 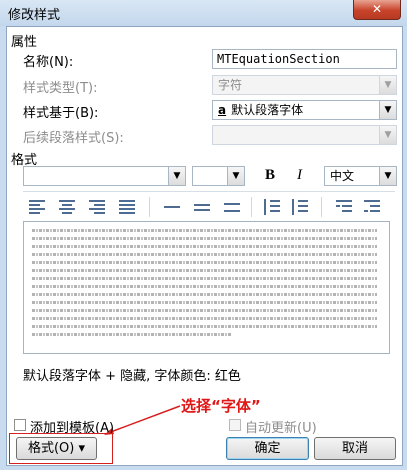 I want to click on add-to-template-checkbox, so click(x=20, y=425).